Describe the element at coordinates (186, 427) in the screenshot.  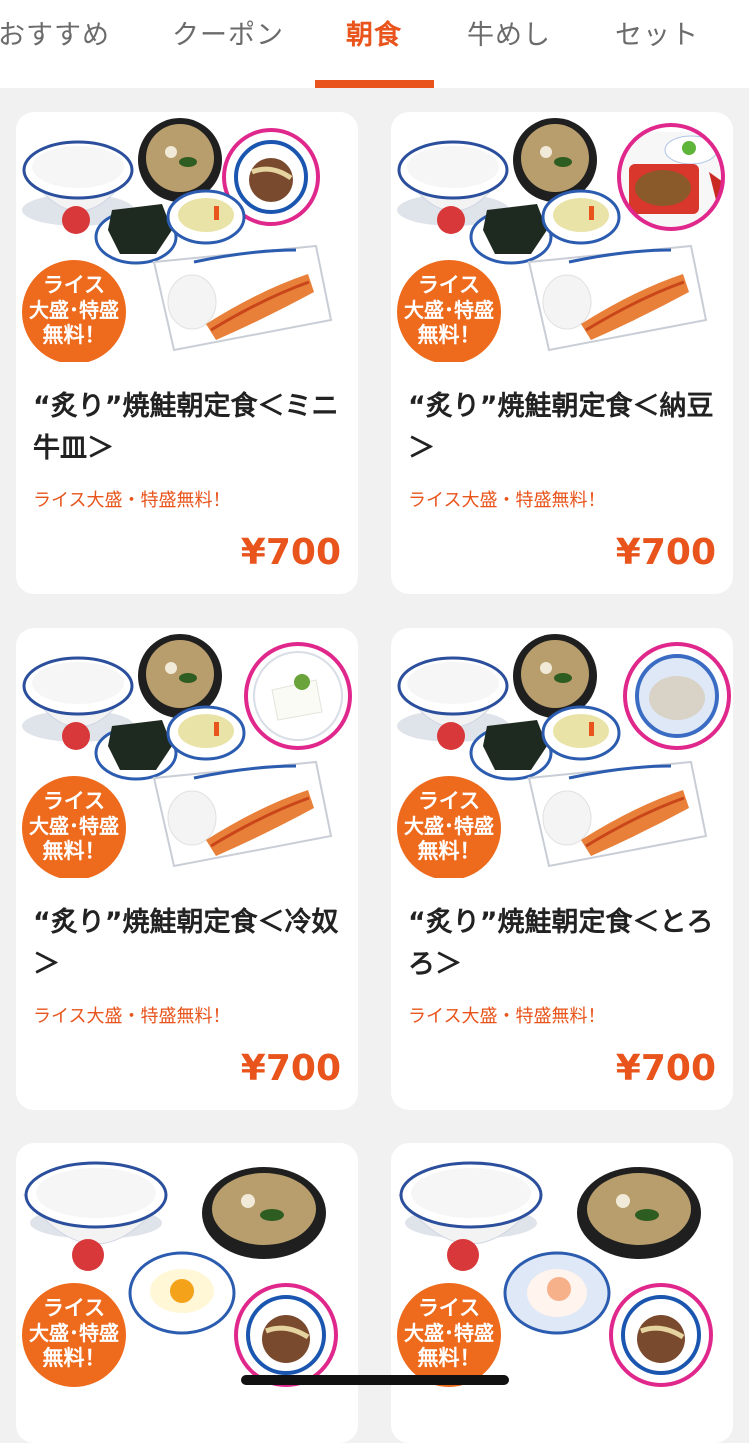
I see `item-title: “炙り”焼鮭朝定食＜ミニ牛皿＞` at that location.